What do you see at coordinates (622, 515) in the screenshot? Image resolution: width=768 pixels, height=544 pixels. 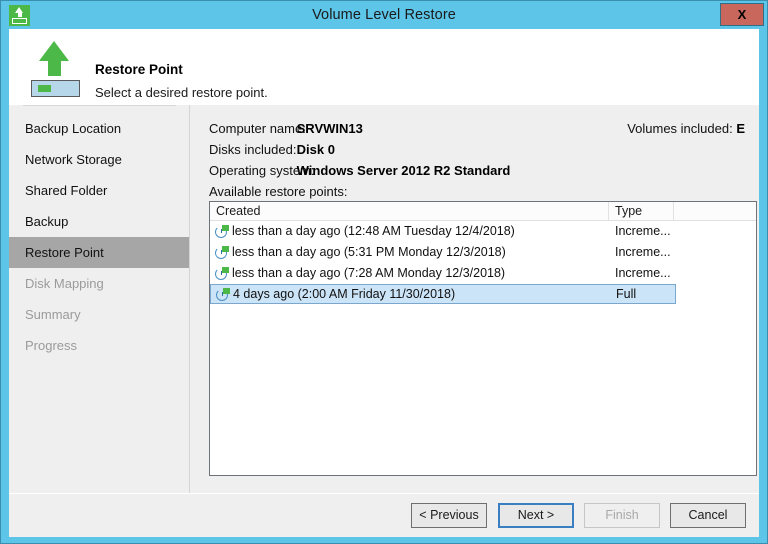 I see `finish-button: Finish` at bounding box center [622, 515].